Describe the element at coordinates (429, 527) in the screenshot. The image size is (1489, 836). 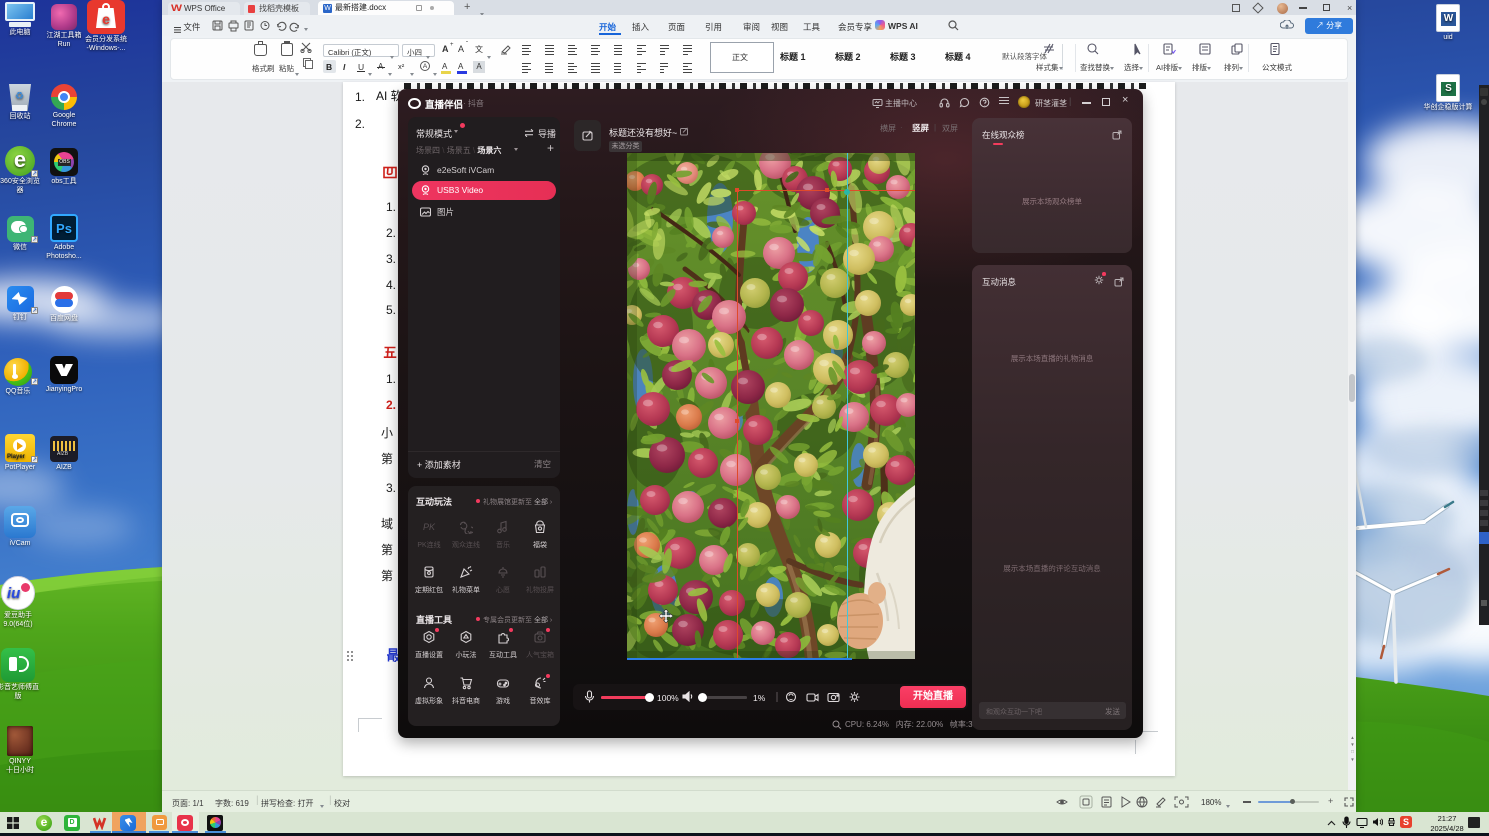
I see `svg-text: PK` at that location.